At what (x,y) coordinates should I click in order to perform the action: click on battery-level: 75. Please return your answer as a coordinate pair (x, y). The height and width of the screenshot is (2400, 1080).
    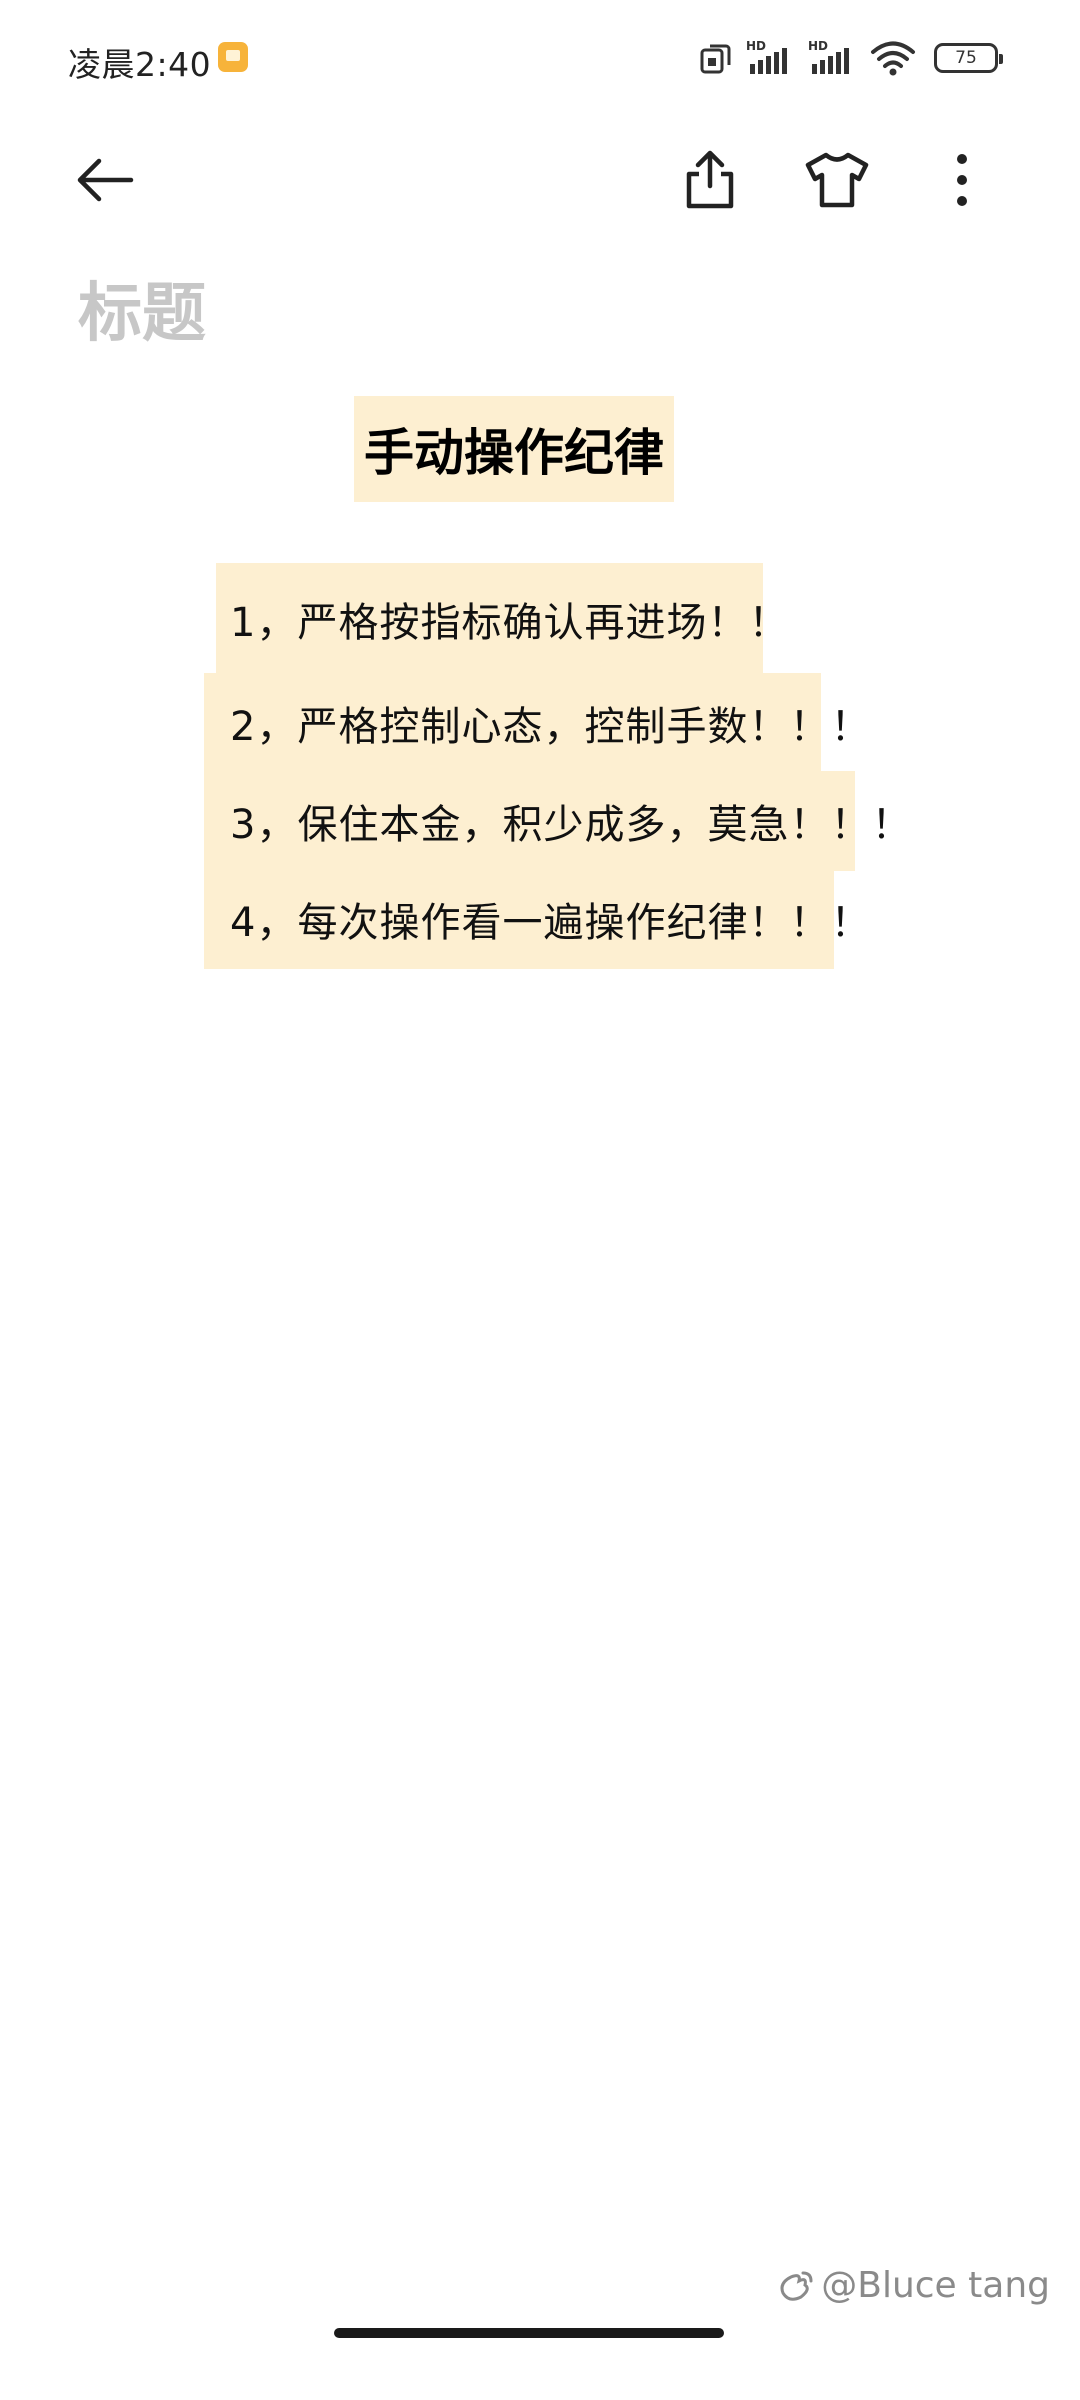
    Looking at the image, I should click on (966, 58).